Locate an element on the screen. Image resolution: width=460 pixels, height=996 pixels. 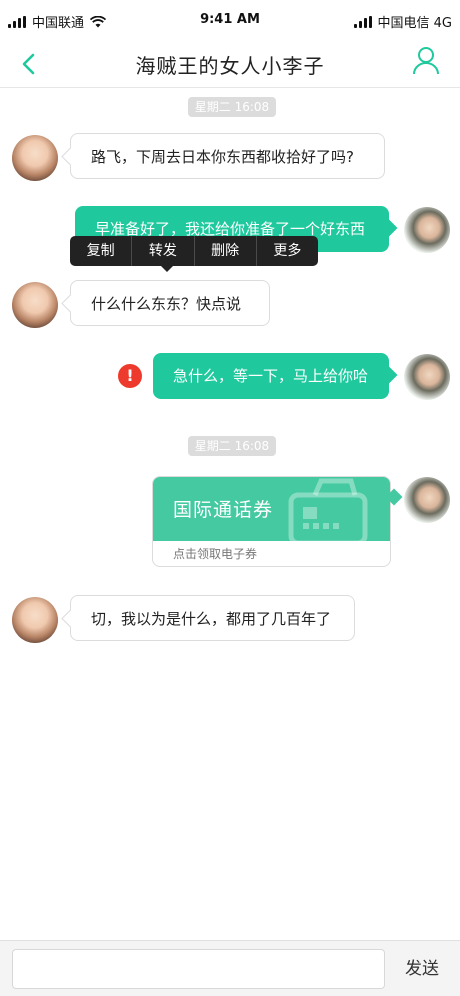
coupon-subtitle: 点击领取电子券 is located at coordinates (215, 554).